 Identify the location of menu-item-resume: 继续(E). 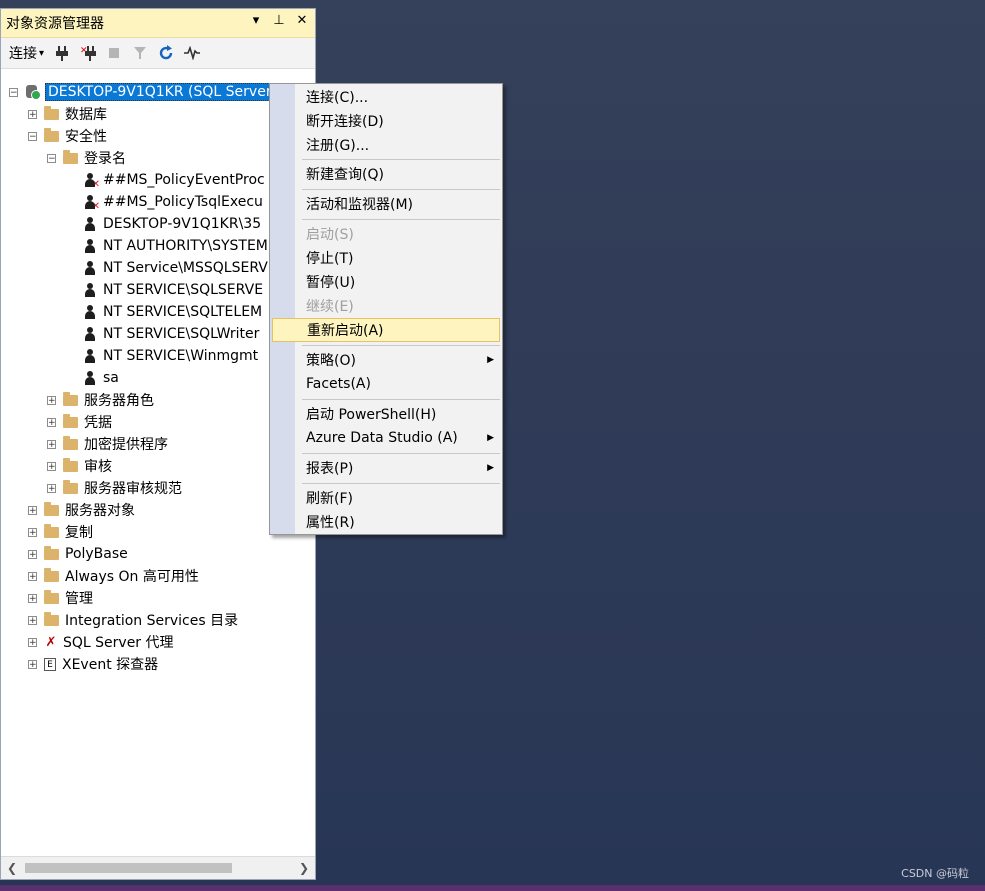
(386, 306).